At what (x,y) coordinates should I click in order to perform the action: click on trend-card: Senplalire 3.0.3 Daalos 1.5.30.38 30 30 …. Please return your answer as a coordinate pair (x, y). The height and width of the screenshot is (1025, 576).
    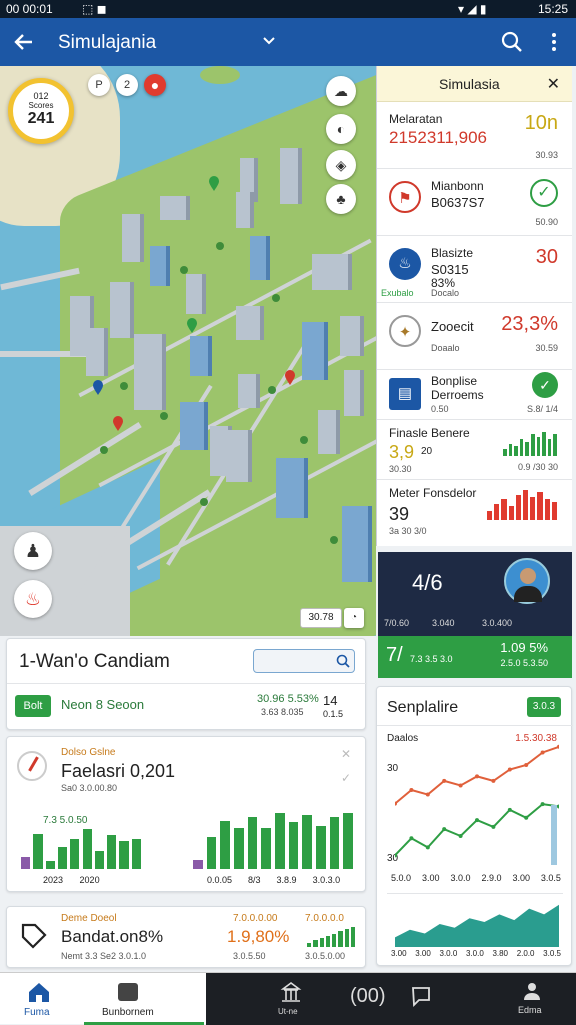
    Looking at the image, I should click on (474, 826).